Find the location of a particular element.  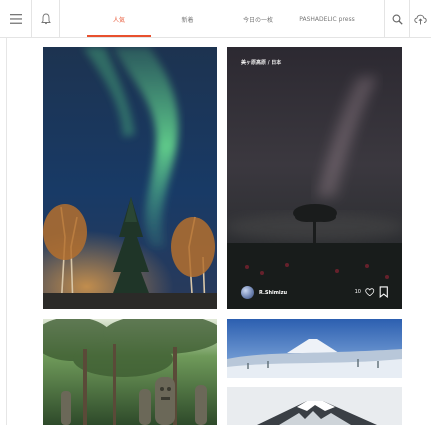

forest-statues-photo is located at coordinates (130, 372).